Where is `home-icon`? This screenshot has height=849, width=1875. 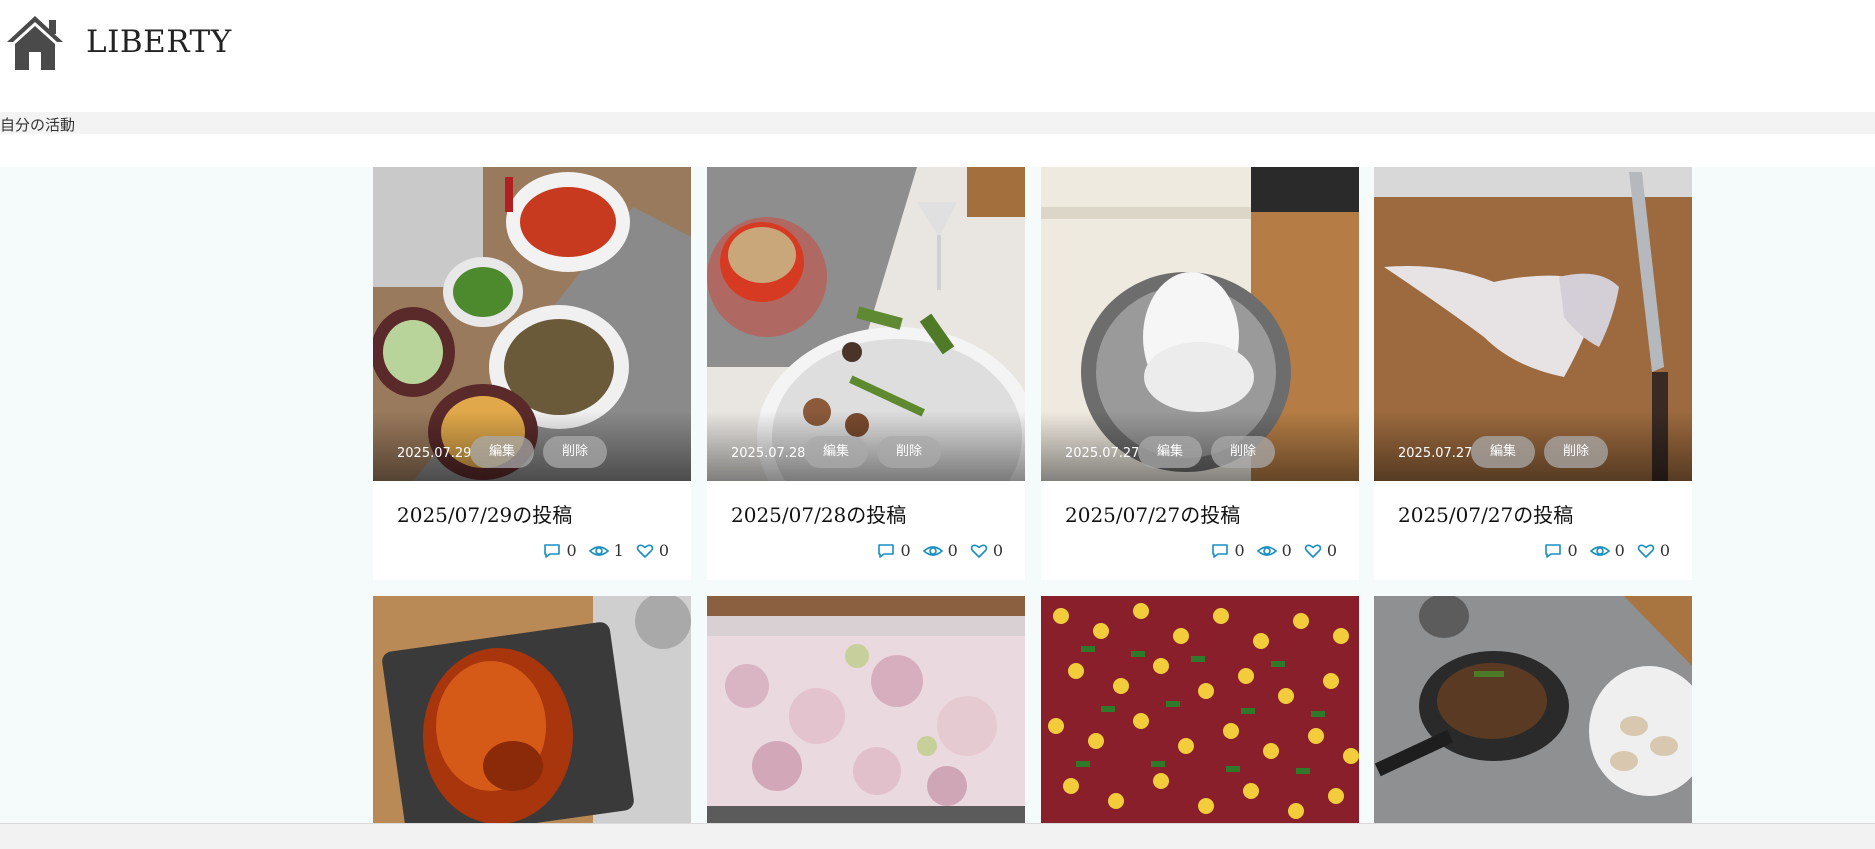 home-icon is located at coordinates (35, 43).